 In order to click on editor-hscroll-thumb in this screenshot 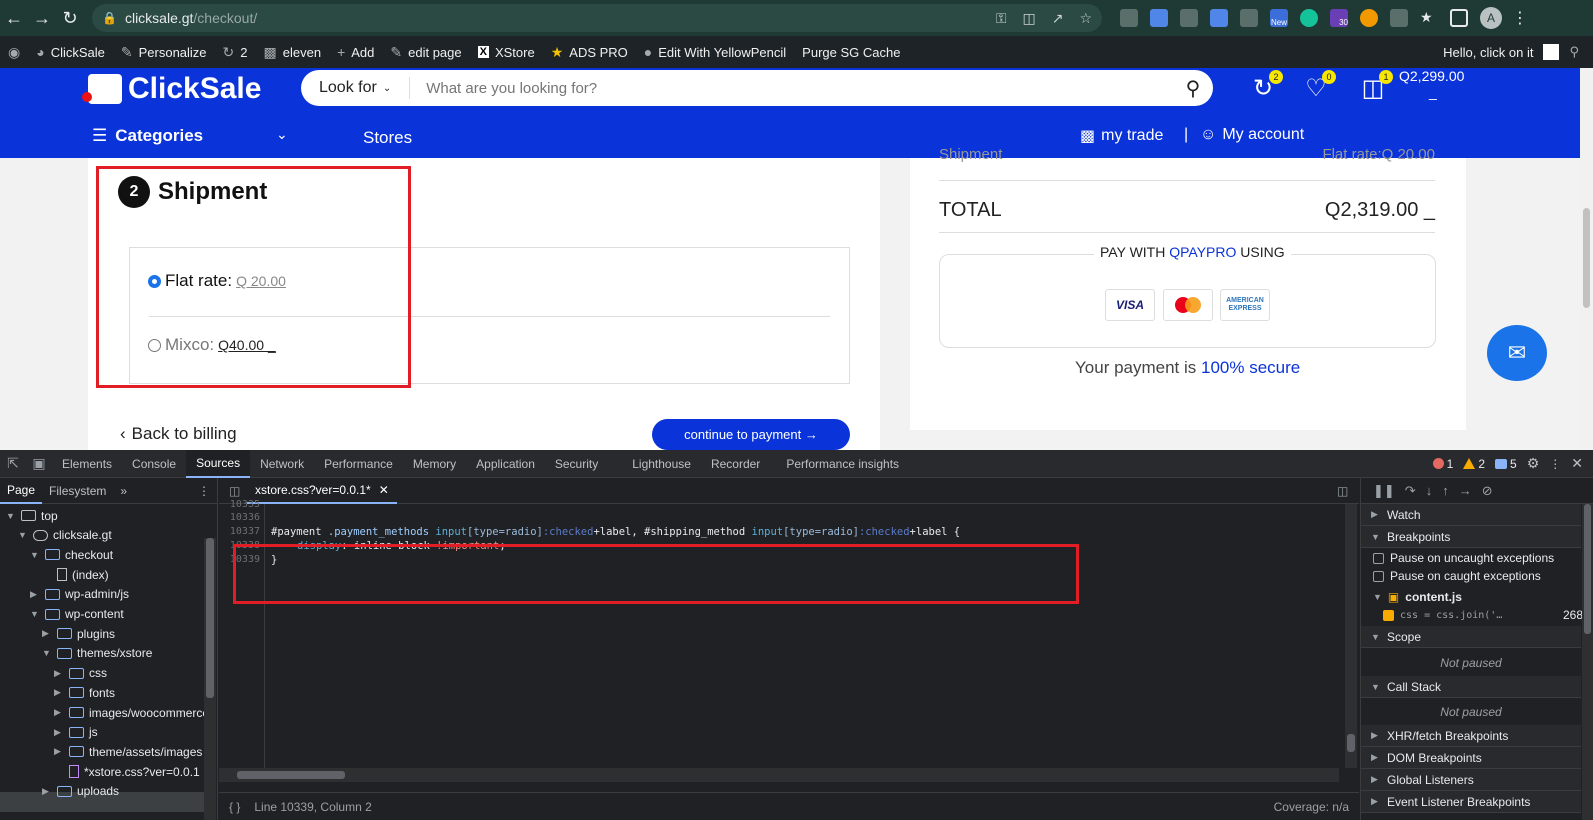, I will do `click(291, 775)`.